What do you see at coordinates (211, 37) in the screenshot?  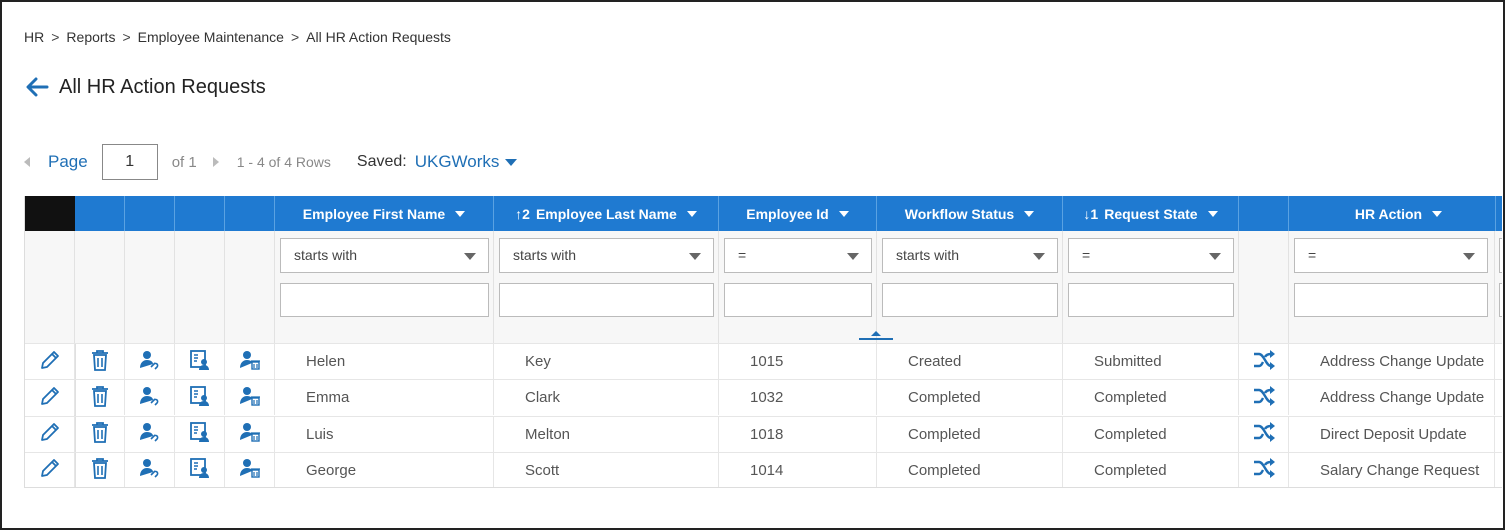 I see `breadcrumb-employee-maintenance: Employee Maintenance` at bounding box center [211, 37].